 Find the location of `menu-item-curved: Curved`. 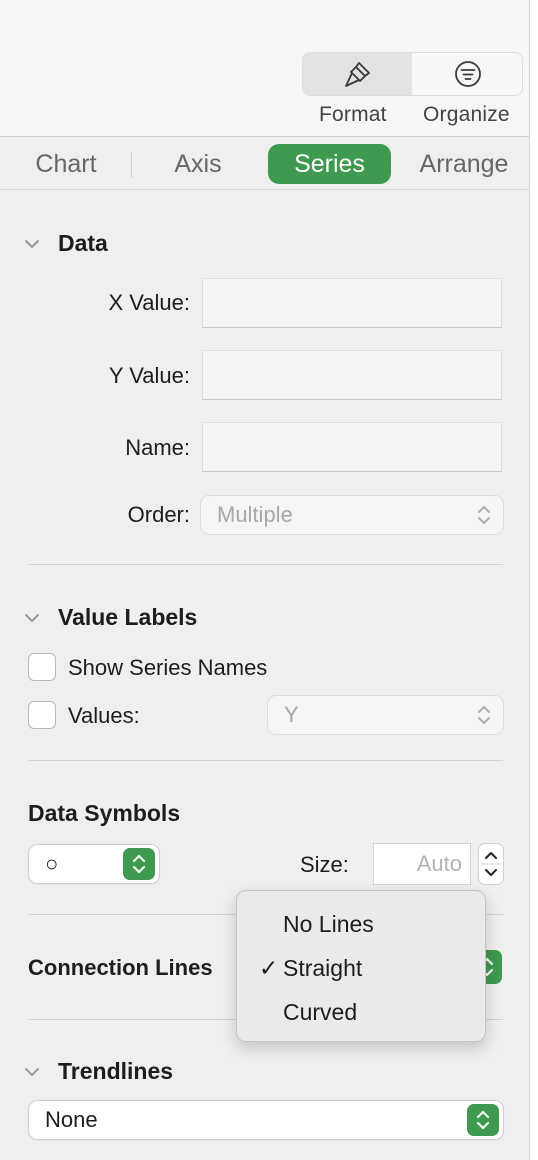

menu-item-curved: Curved is located at coordinates (320, 1012).